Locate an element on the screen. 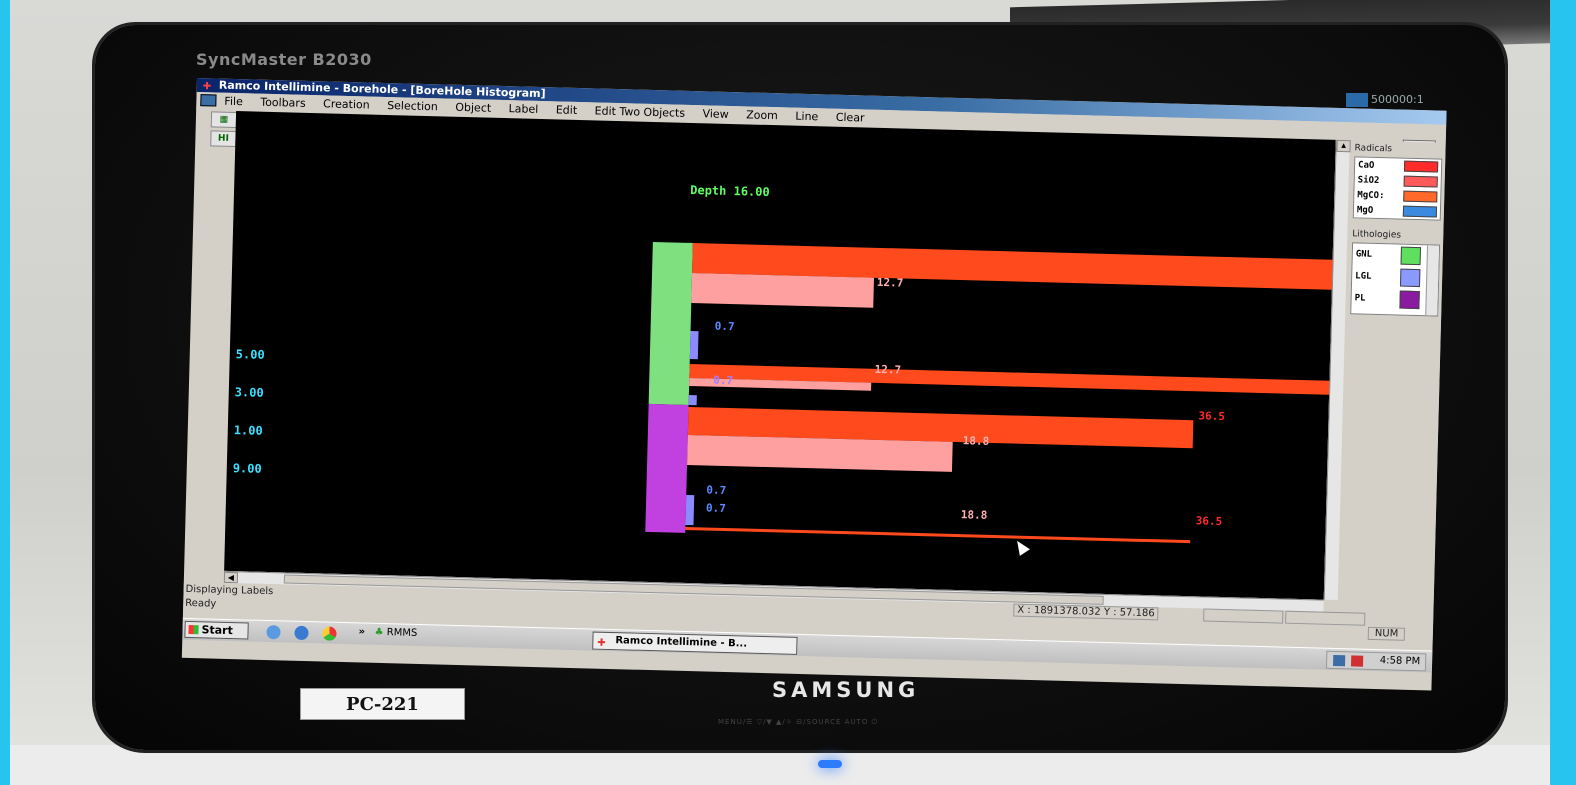  lithology-name: GNL is located at coordinates (1364, 254).